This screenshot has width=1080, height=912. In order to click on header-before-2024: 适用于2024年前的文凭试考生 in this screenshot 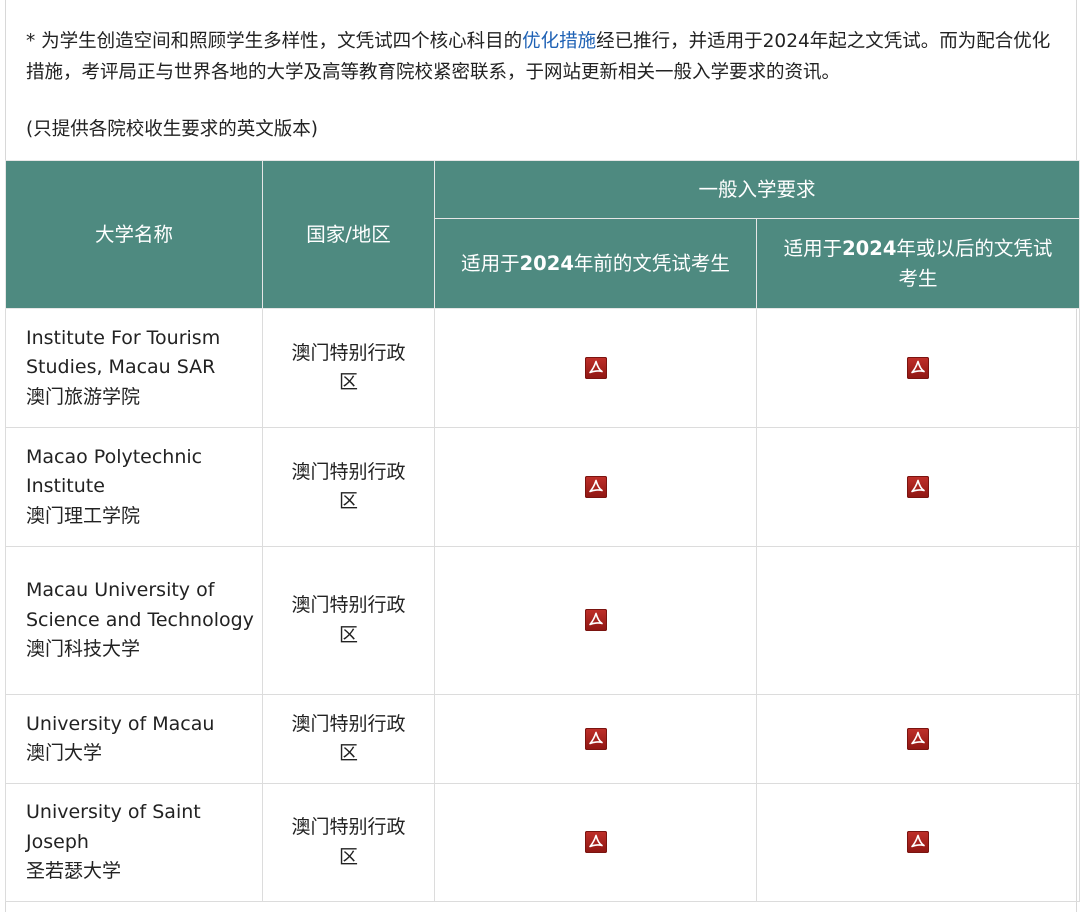, I will do `click(595, 263)`.